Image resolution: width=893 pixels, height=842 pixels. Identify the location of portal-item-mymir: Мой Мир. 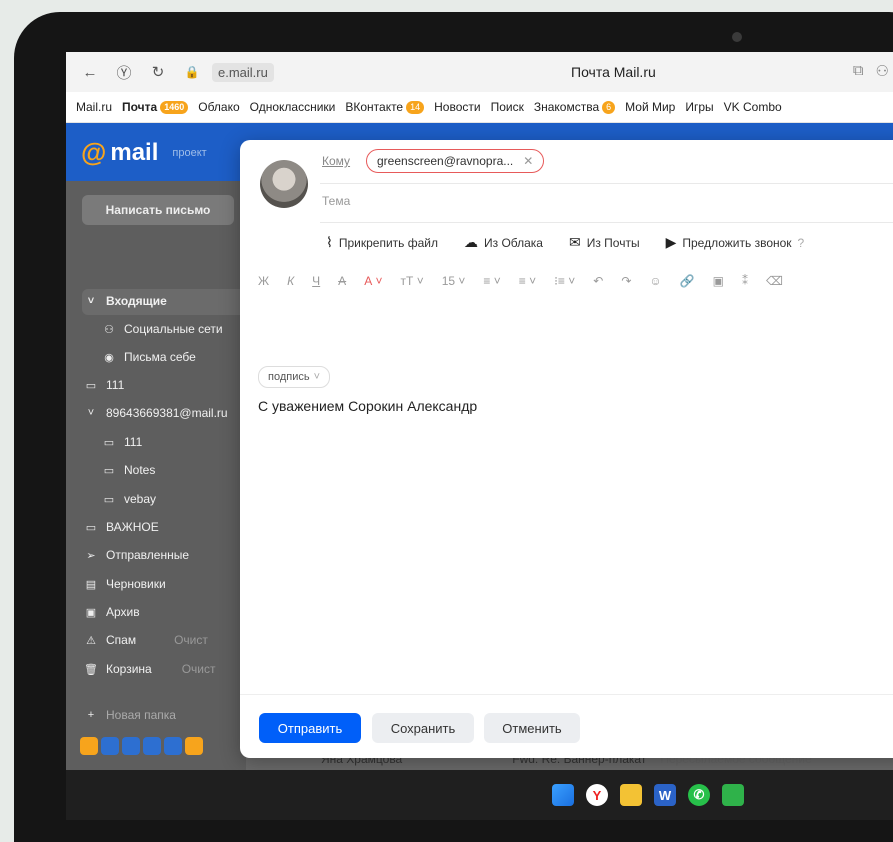
(650, 107).